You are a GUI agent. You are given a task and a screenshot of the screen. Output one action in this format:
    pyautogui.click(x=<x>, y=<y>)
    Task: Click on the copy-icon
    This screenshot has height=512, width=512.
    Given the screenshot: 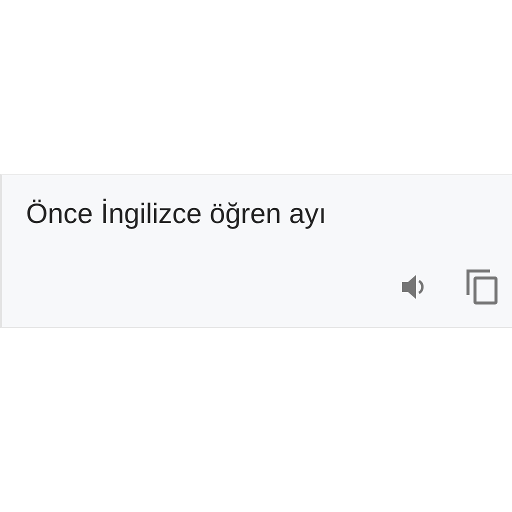 What is the action you would take?
    pyautogui.click(x=482, y=286)
    